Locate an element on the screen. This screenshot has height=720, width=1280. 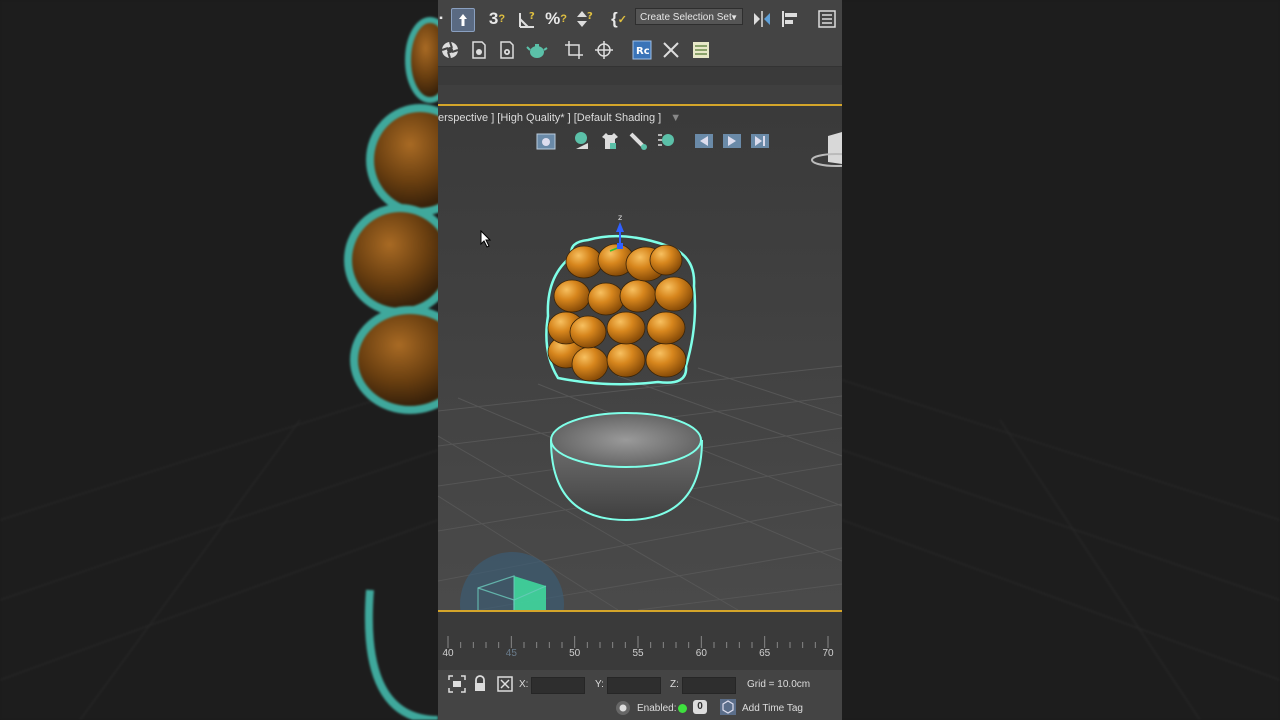
edit-named-selection-icon: {✓ is located at coordinates (619, 19).